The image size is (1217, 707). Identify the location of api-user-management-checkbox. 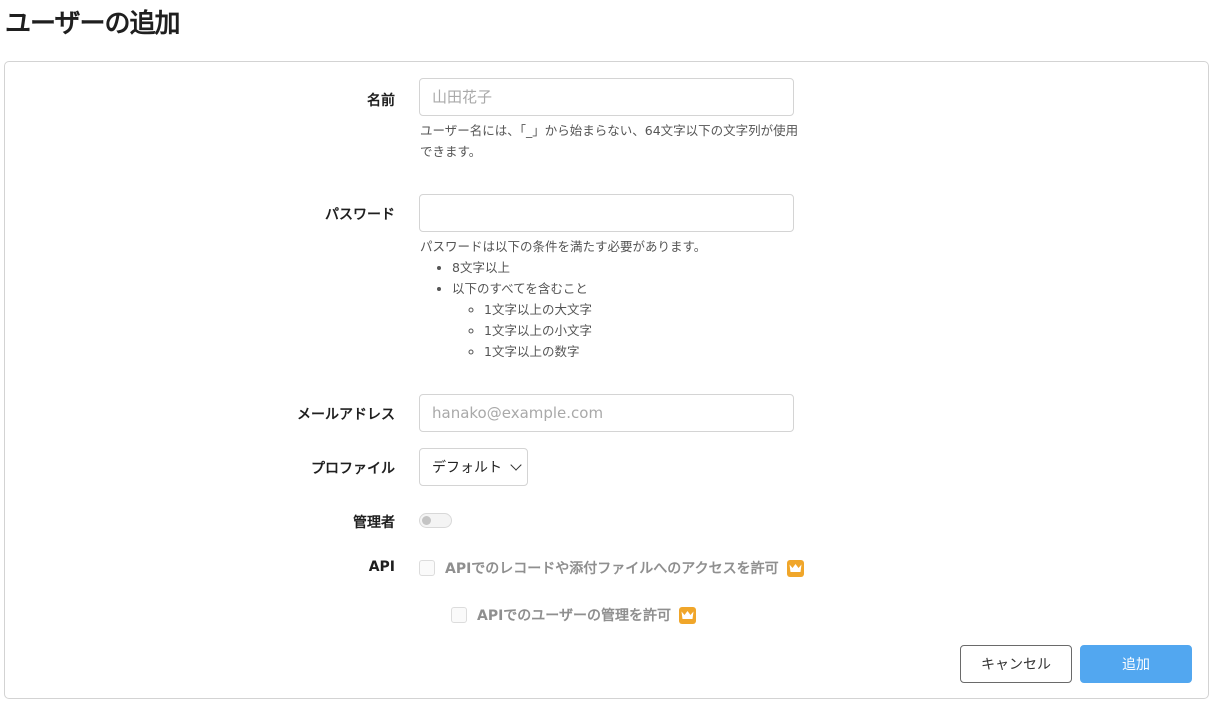
(459, 615).